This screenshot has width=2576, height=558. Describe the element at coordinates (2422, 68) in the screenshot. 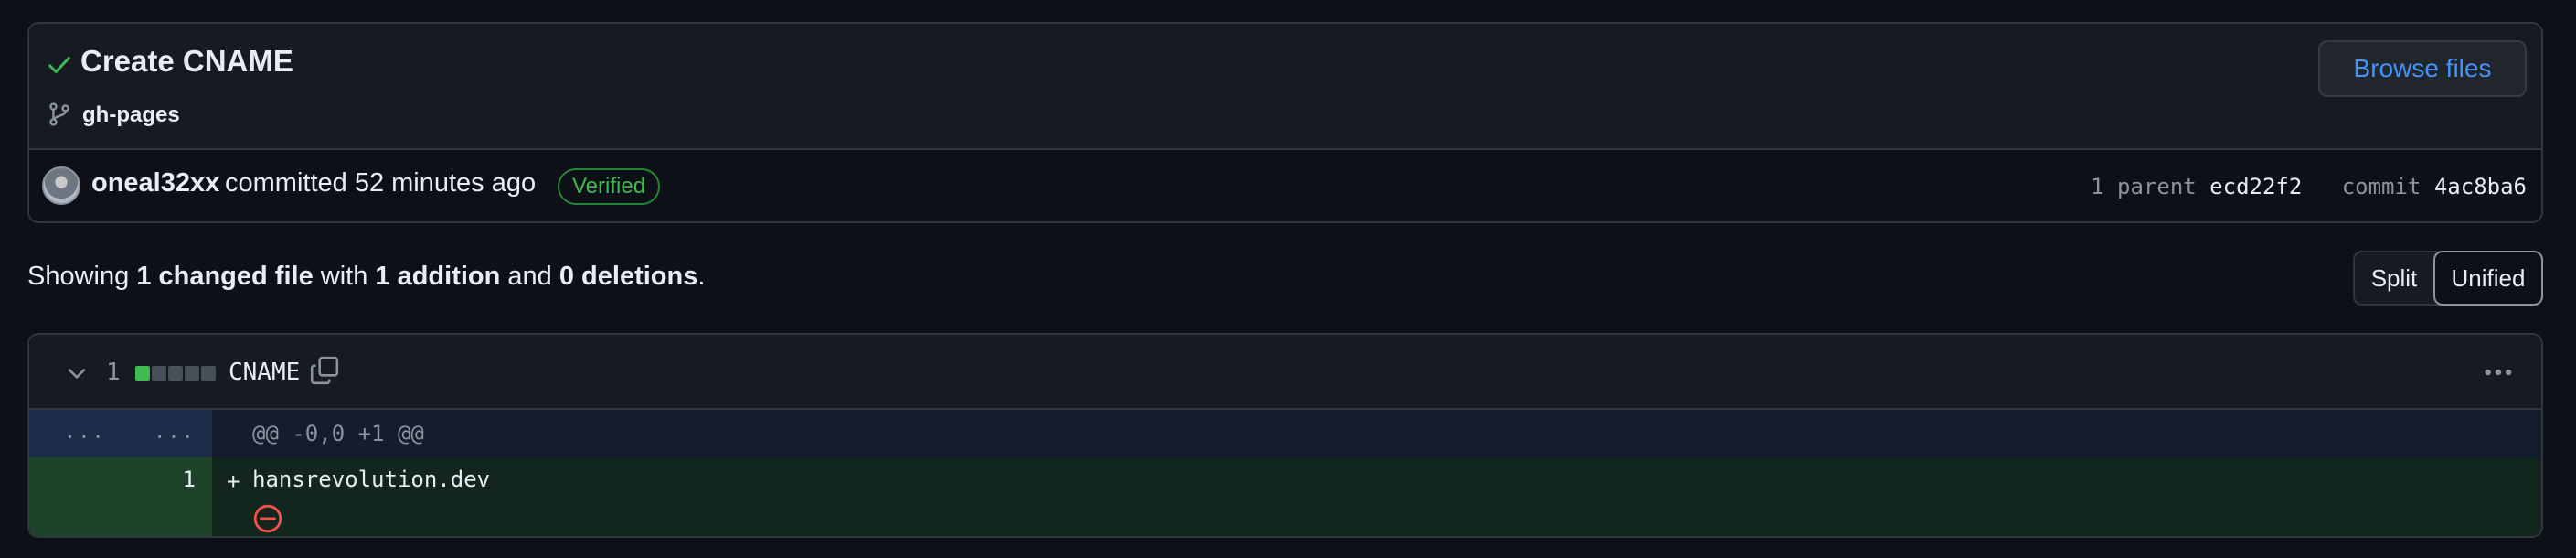

I see `browse-files-button: Browse files` at that location.